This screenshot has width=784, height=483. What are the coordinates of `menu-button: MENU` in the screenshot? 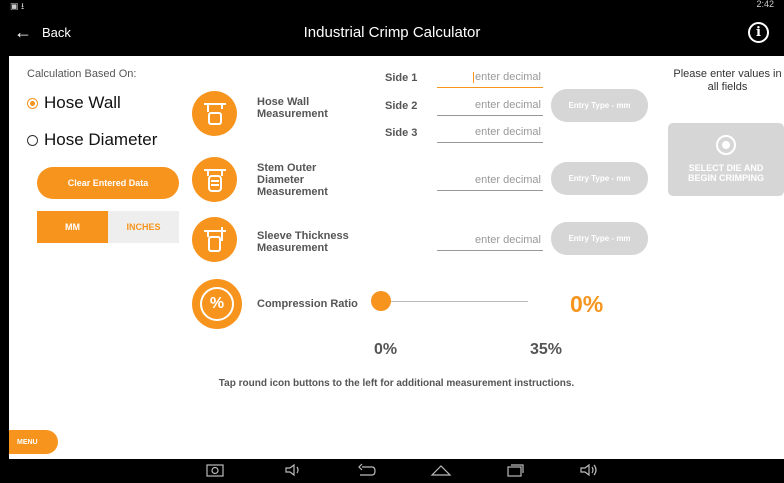 It's located at (33, 442).